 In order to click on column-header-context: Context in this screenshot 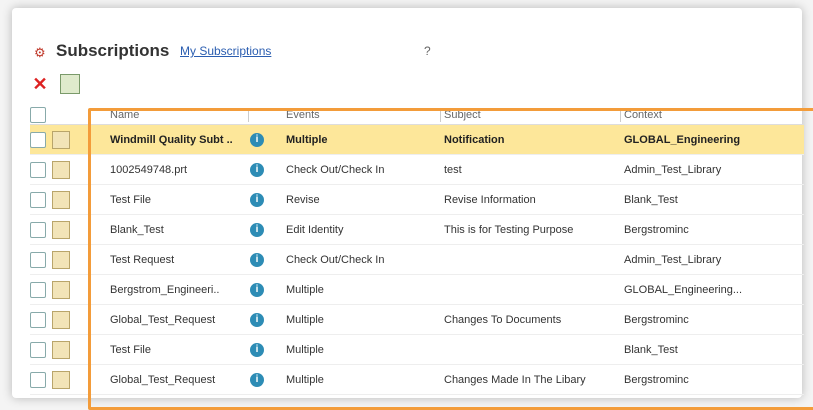, I will do `click(714, 115)`.